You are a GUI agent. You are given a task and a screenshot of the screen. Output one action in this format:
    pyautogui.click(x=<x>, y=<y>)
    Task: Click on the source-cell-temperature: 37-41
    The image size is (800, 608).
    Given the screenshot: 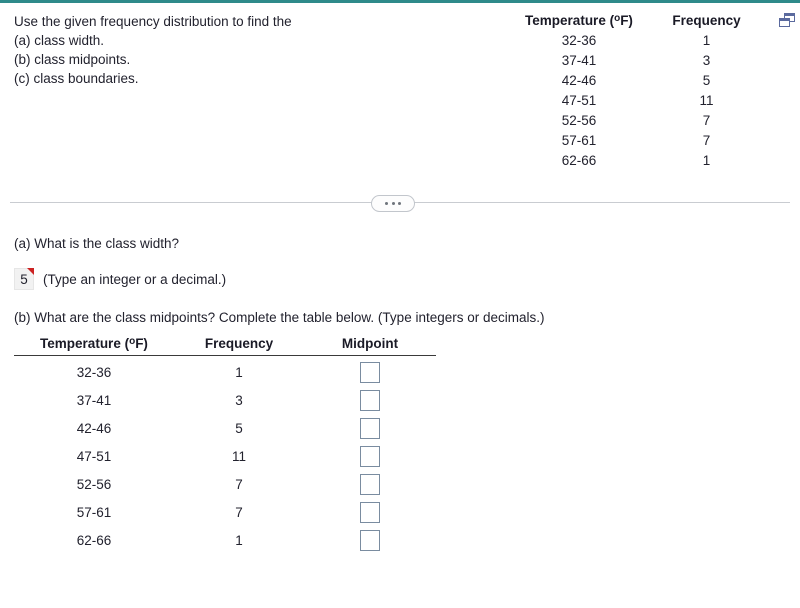 What is the action you would take?
    pyautogui.click(x=579, y=60)
    